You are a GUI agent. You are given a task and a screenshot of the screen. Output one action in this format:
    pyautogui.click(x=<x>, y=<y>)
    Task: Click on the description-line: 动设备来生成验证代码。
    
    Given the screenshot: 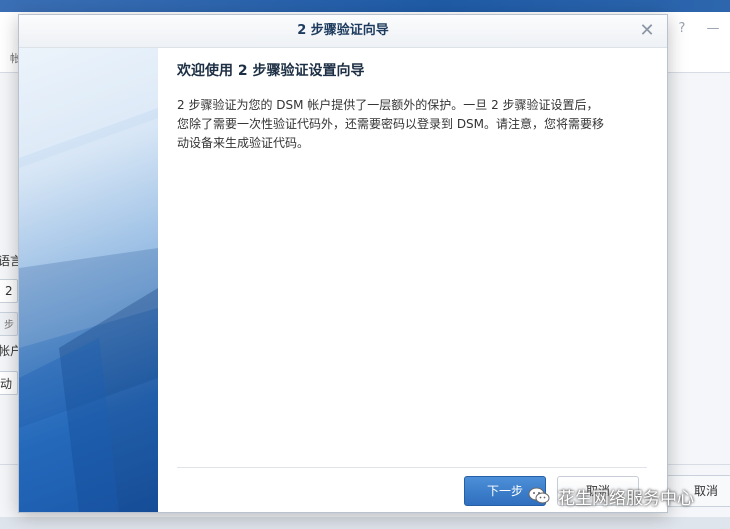 What is the action you would take?
    pyautogui.click(x=243, y=143)
    